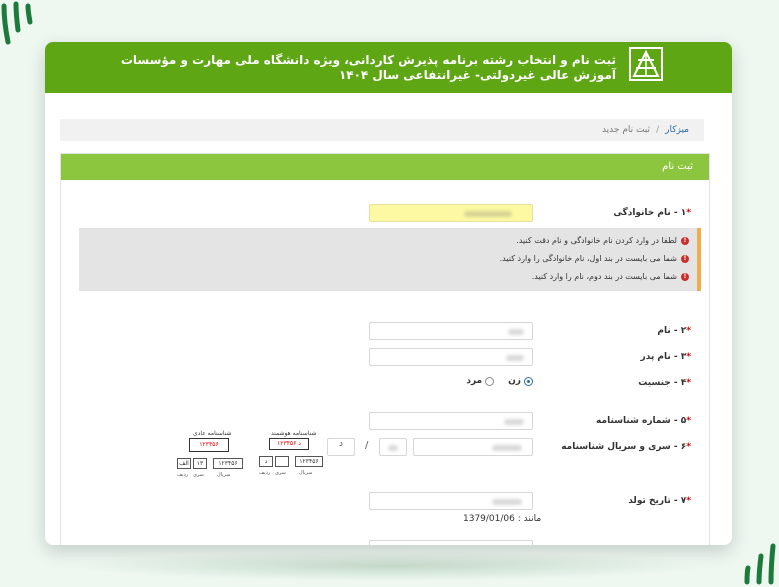 The width and height of the screenshot is (779, 587). What do you see at coordinates (474, 381) in the screenshot?
I see `gender-male-label: مرد` at bounding box center [474, 381].